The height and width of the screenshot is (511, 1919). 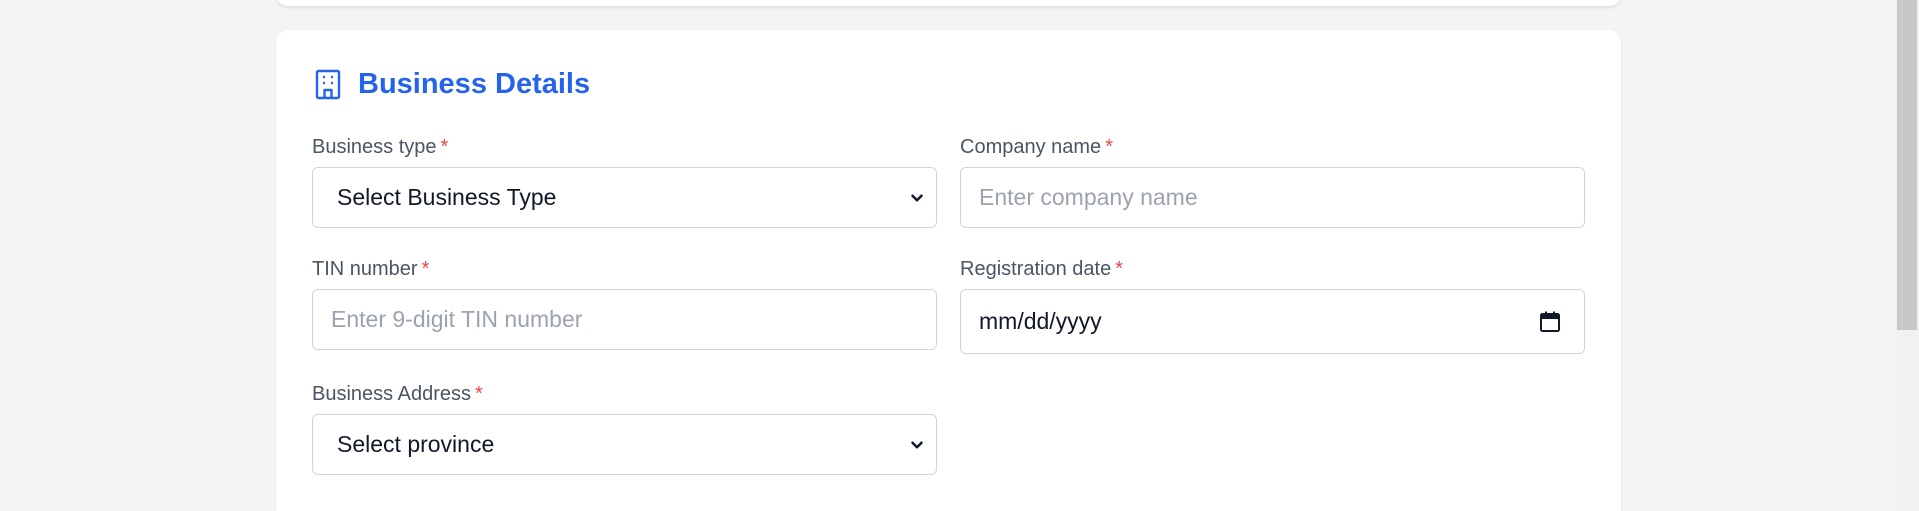 What do you see at coordinates (1036, 147) in the screenshot?
I see `company-name-label: Company name *` at bounding box center [1036, 147].